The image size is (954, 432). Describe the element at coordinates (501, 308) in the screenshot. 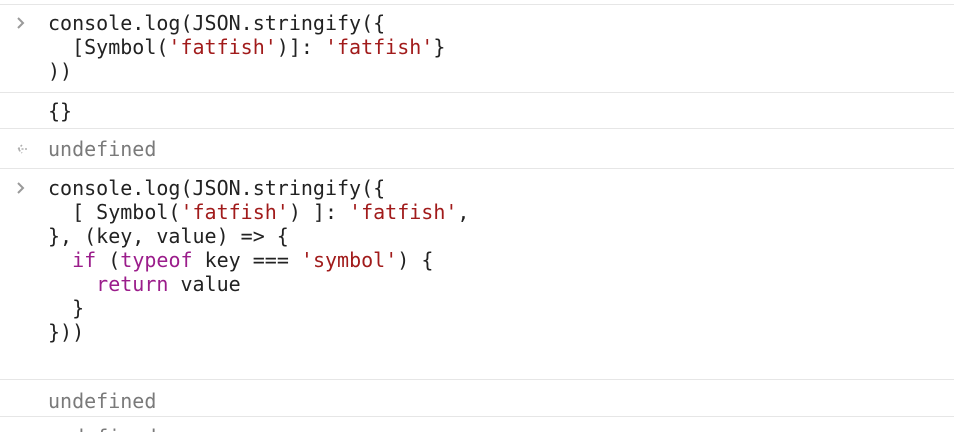

I see `code-line: }` at that location.